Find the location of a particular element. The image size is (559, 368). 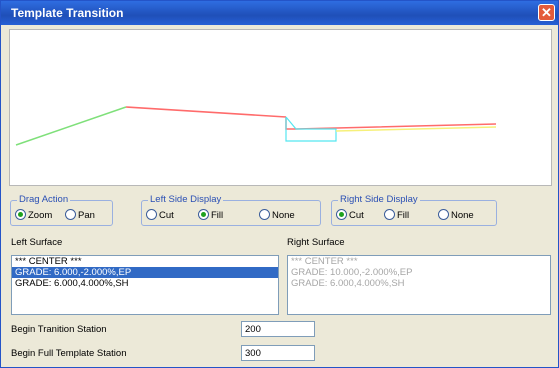

left-radio-cut: Cut is located at coordinates (160, 215).